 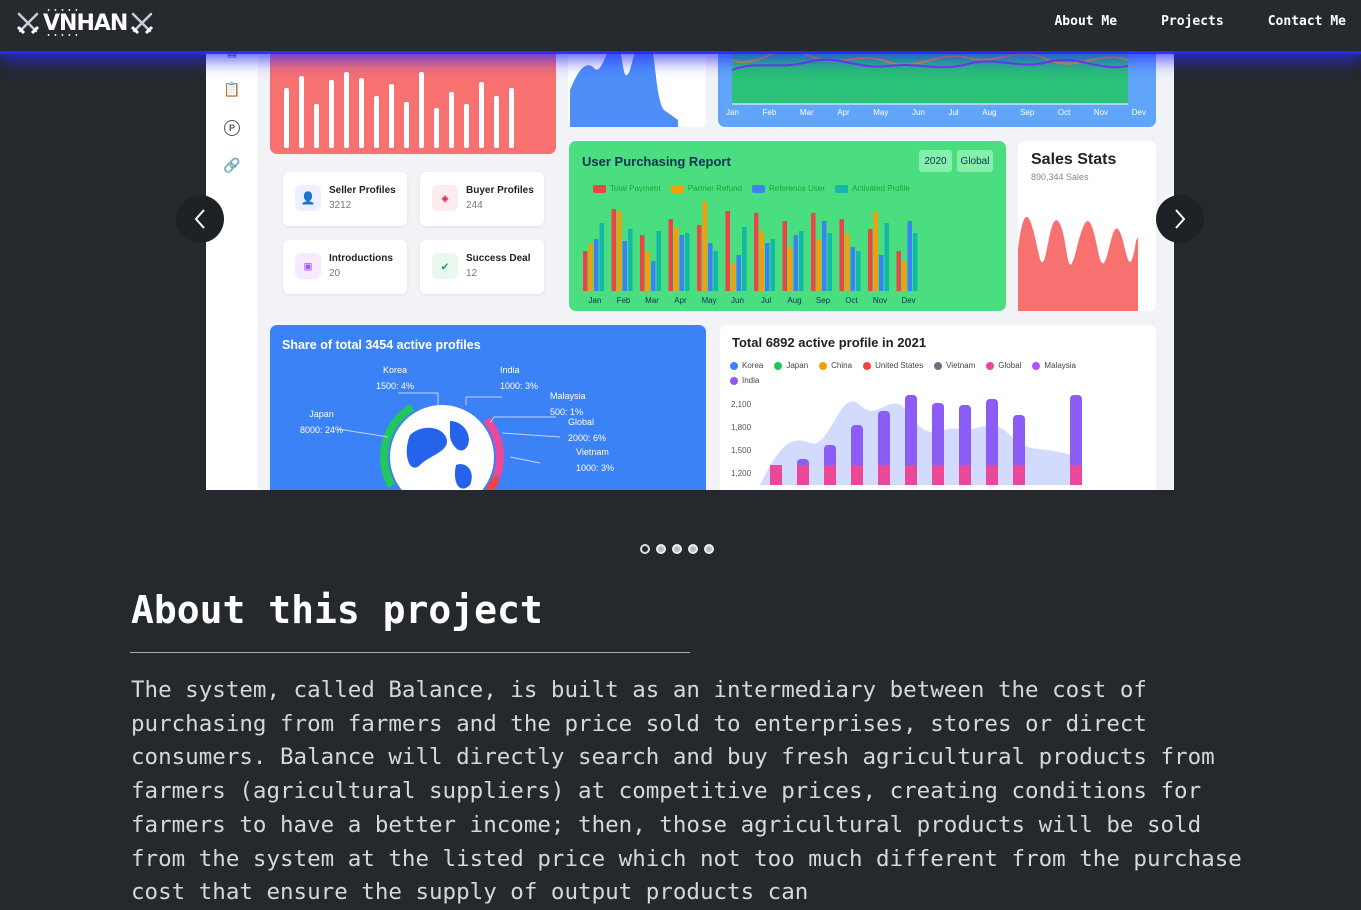 What do you see at coordinates (85, 23) in the screenshot?
I see `brand-logo: VNHAN` at bounding box center [85, 23].